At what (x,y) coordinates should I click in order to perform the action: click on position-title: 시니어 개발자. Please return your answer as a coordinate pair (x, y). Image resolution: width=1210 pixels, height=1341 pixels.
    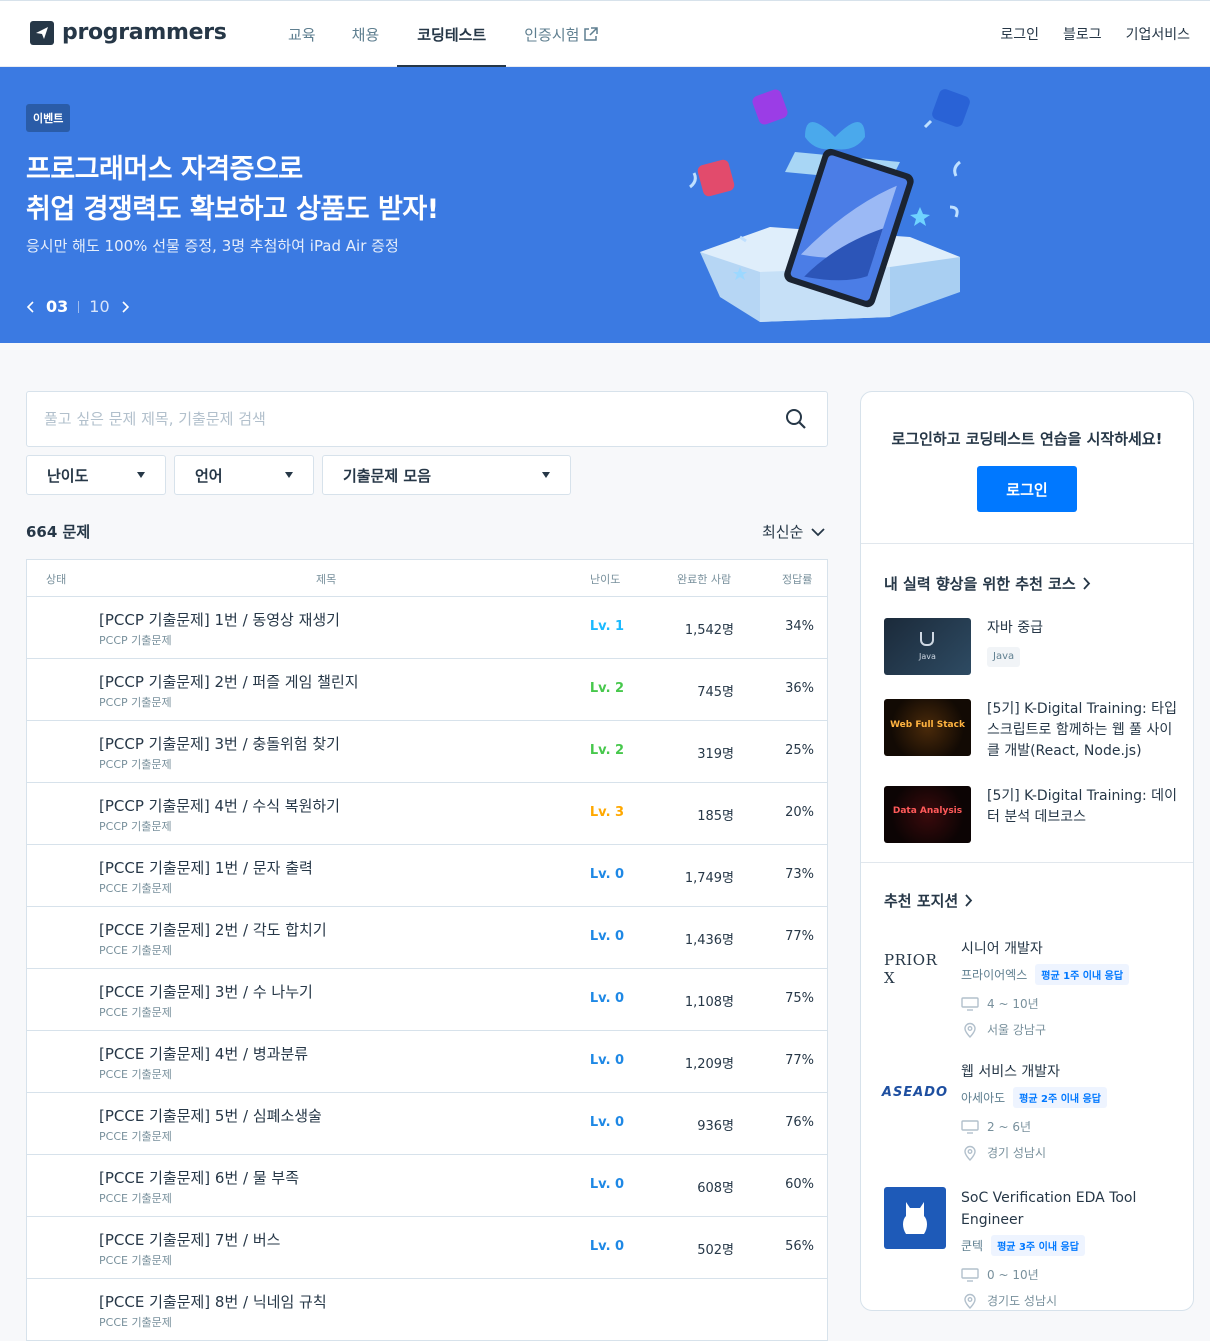
    Looking at the image, I should click on (1002, 949).